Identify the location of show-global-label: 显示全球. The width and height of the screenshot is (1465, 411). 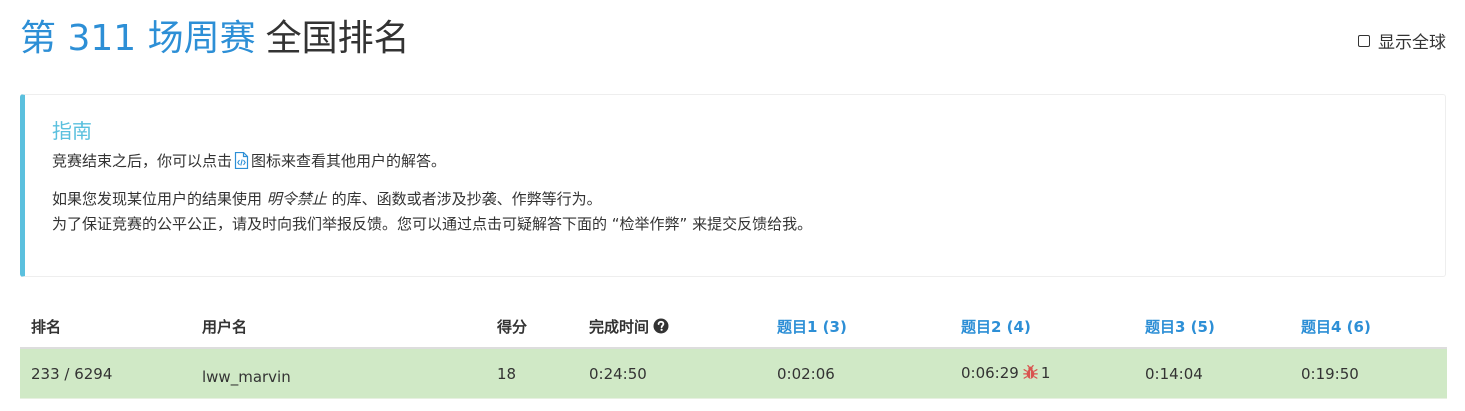
(1412, 40).